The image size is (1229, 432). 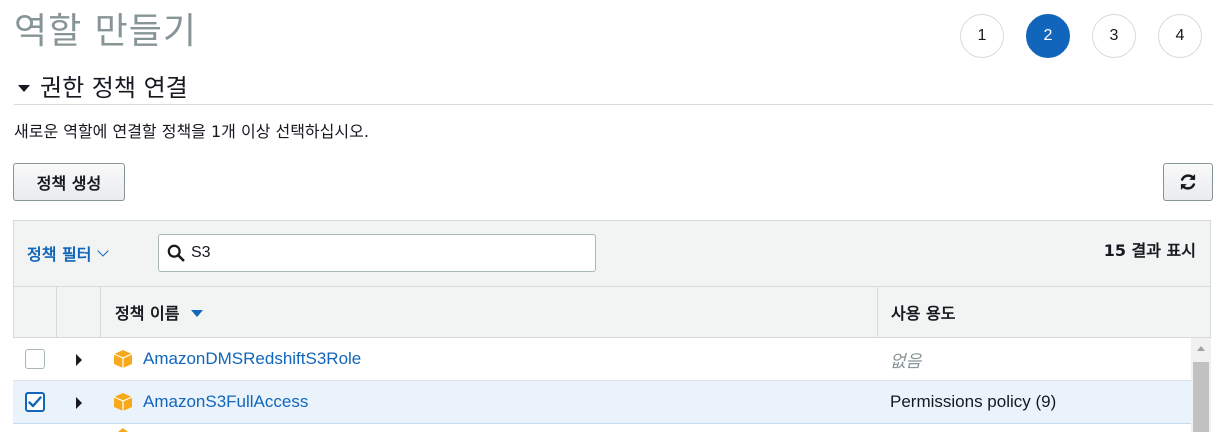 I want to click on row-checkbox-checked, so click(x=35, y=402).